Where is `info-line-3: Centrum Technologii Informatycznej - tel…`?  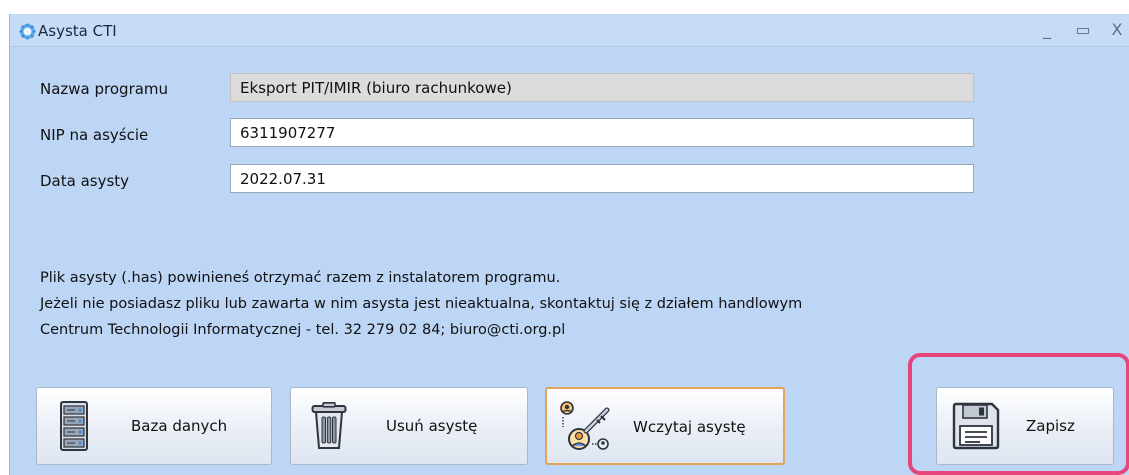 info-line-3: Centrum Technologii Informatycznej - tel… is located at coordinates (303, 330).